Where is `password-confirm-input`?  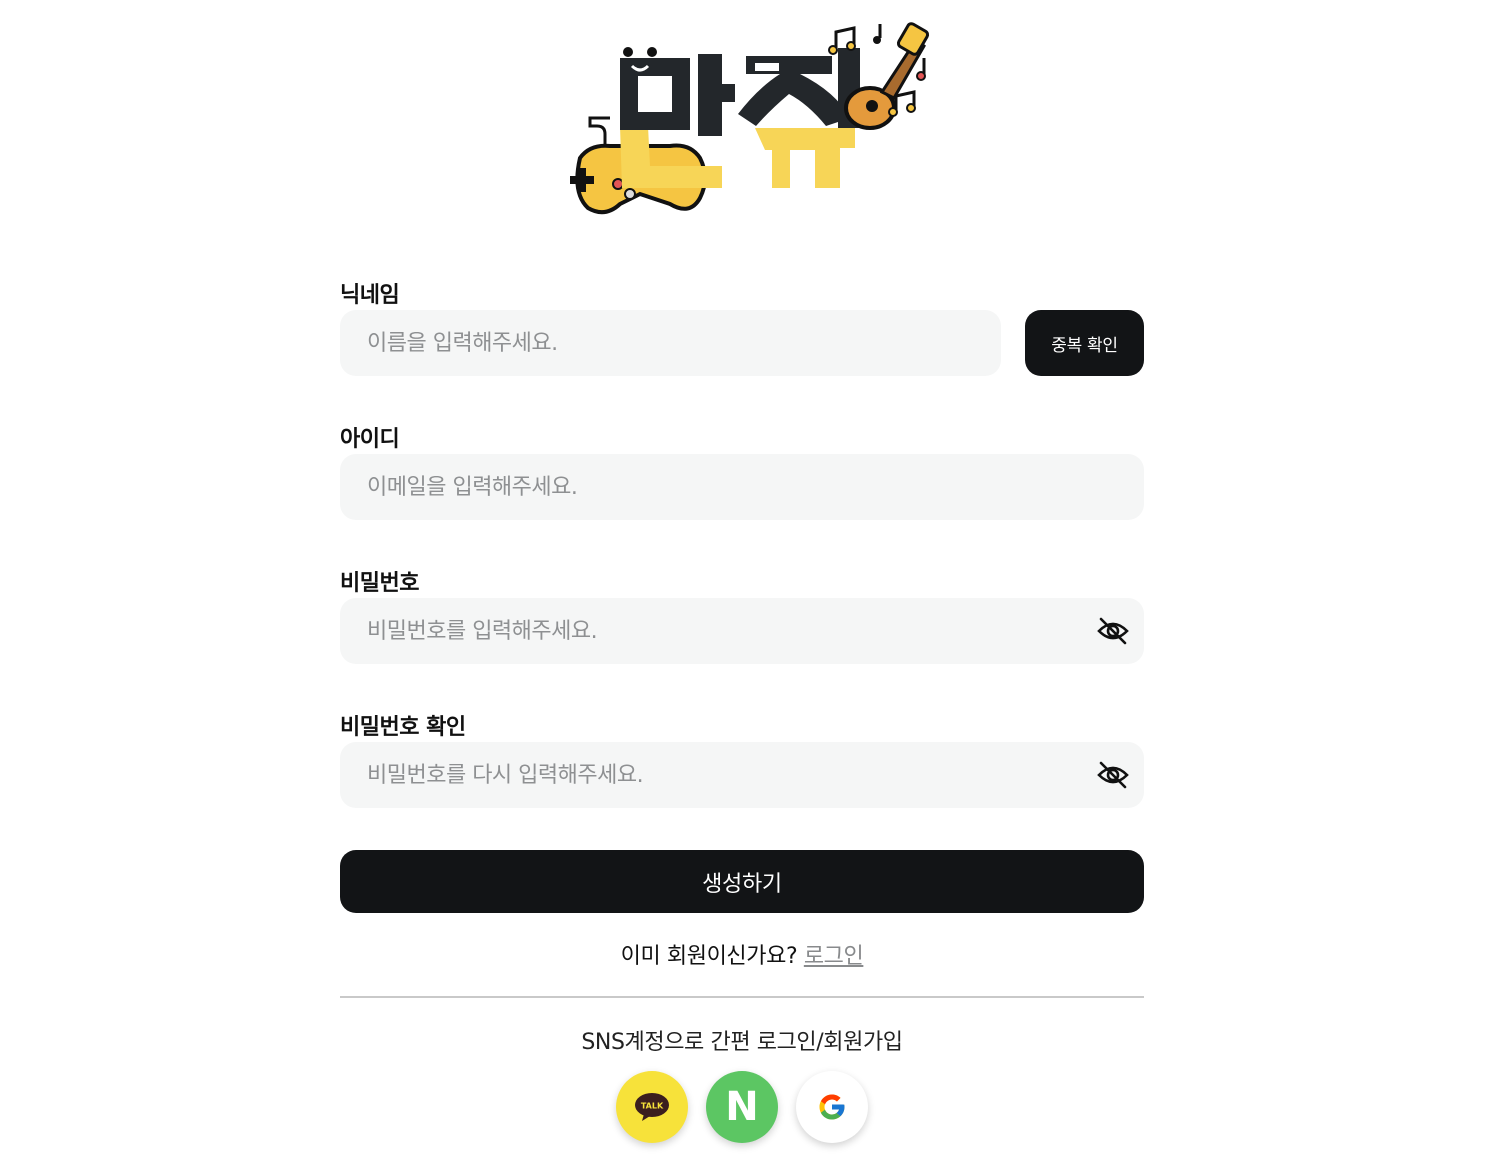 password-confirm-input is located at coordinates (725, 775).